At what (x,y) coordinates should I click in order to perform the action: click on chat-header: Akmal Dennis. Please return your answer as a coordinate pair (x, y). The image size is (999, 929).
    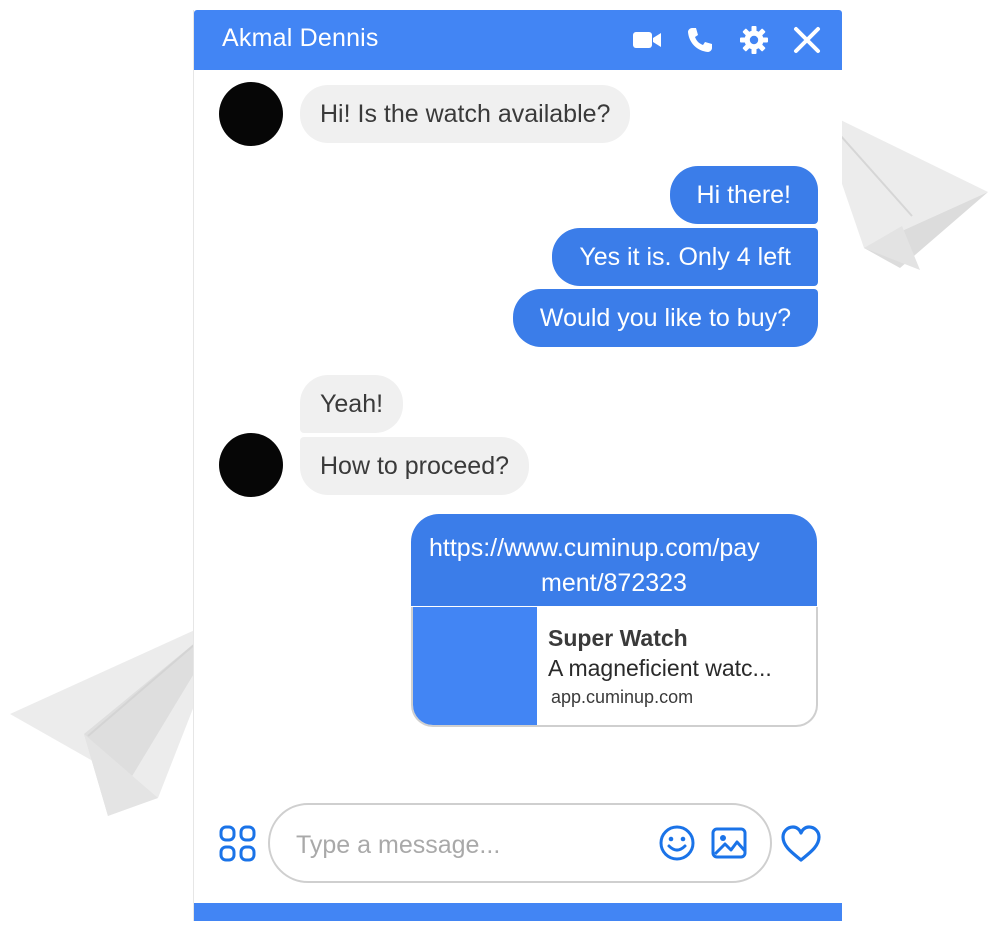
    Looking at the image, I should click on (518, 40).